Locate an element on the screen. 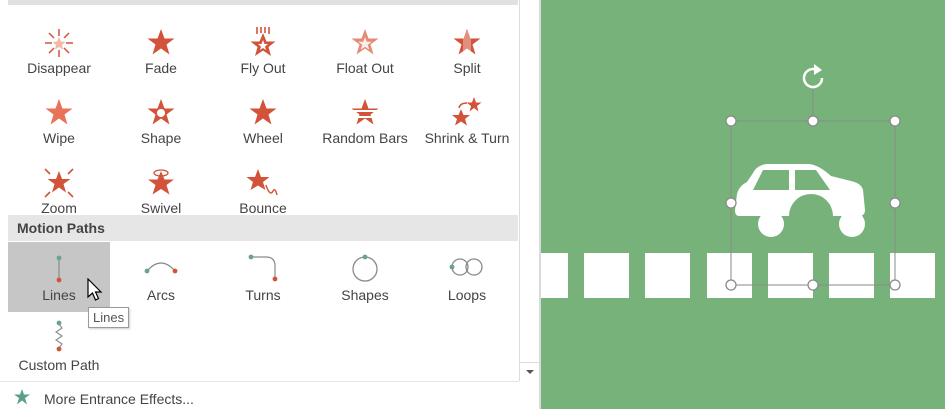 The height and width of the screenshot is (410, 945). car-icon is located at coordinates (800, 200).